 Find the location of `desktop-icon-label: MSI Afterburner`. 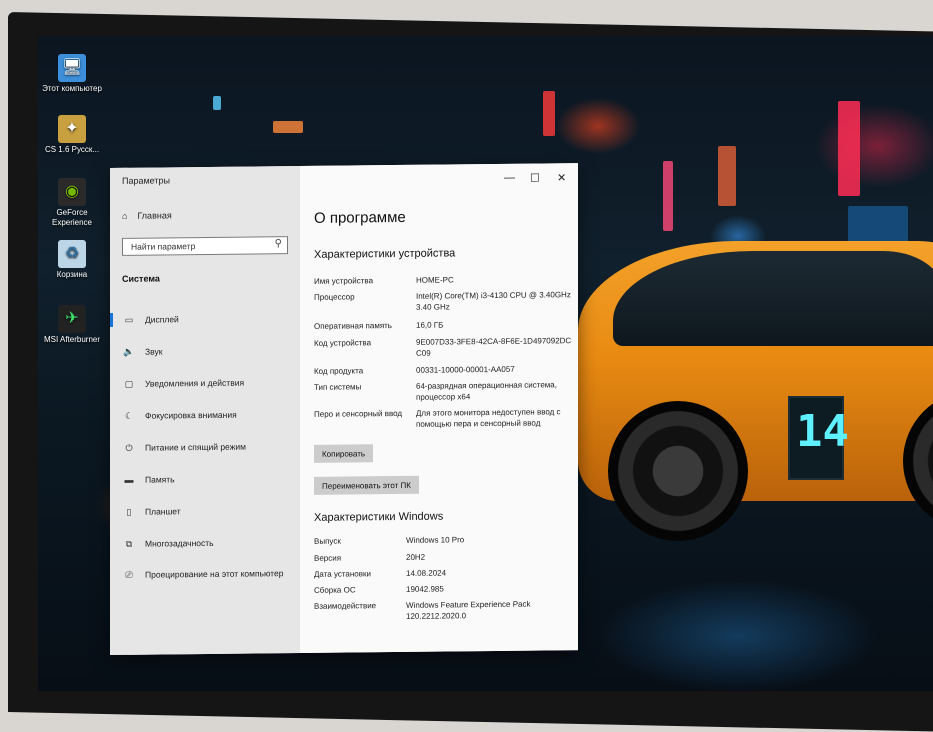

desktop-icon-label: MSI Afterburner is located at coordinates (72, 339).